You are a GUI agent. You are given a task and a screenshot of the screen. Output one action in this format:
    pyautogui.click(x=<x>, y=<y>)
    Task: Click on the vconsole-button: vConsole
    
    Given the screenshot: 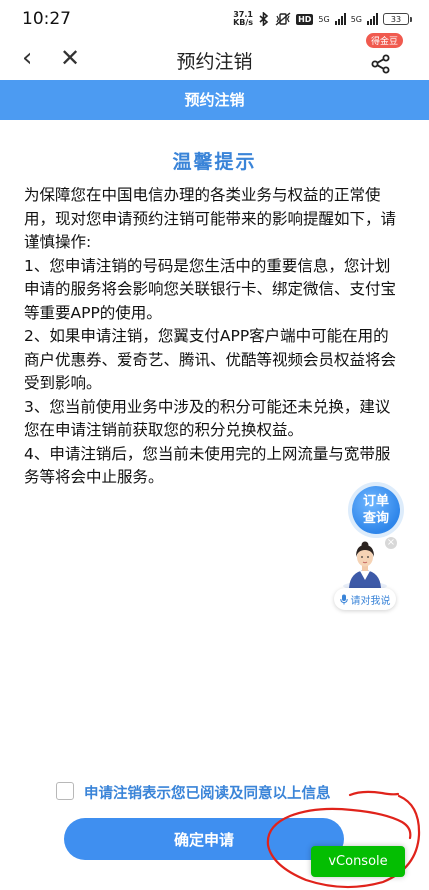 What is the action you would take?
    pyautogui.click(x=358, y=861)
    